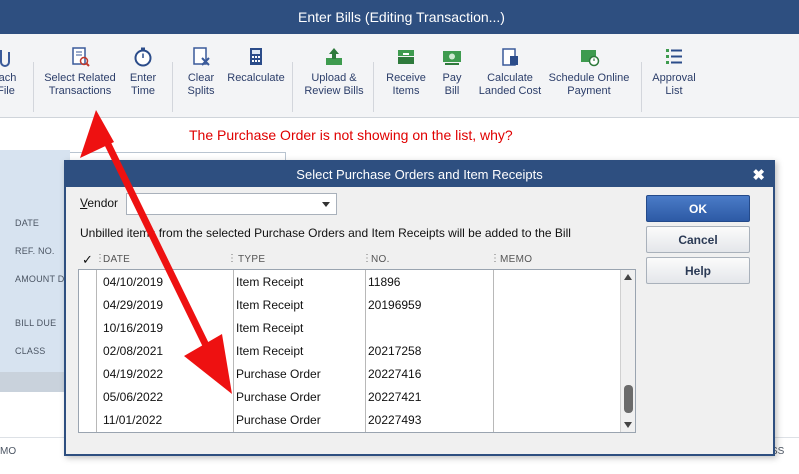  What do you see at coordinates (350, 304) in the screenshot?
I see `table-row: 04/29/2019 Item Receipt 20196959` at bounding box center [350, 304].